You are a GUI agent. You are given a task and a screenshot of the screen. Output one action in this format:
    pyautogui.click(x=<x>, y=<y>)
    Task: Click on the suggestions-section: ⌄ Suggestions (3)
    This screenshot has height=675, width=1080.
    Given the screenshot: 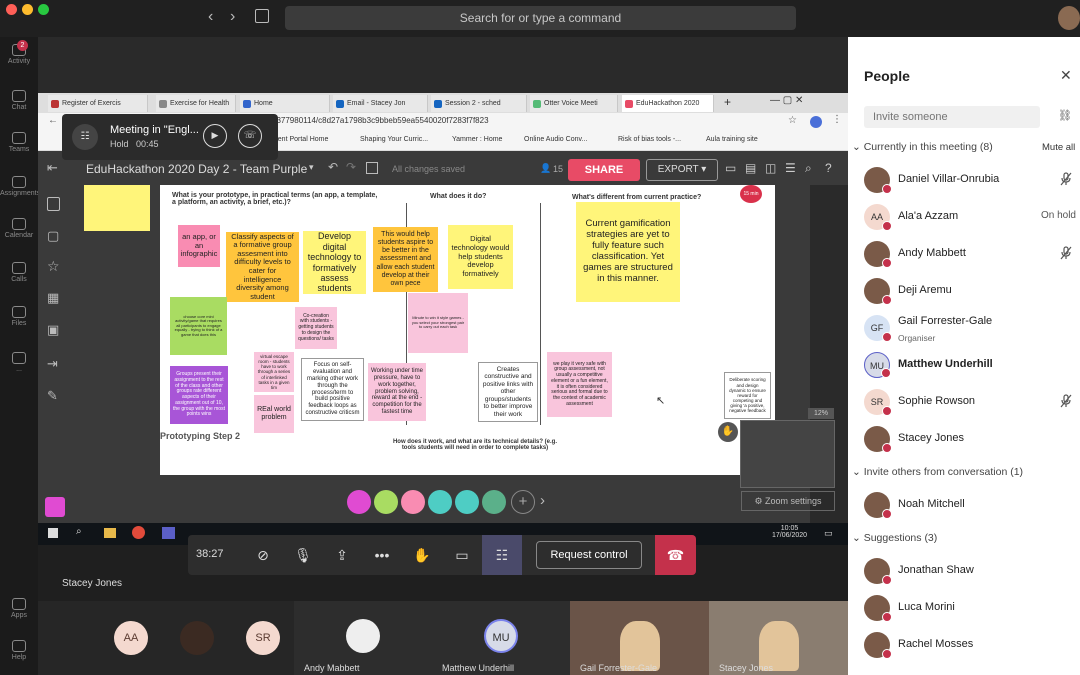 What is the action you would take?
    pyautogui.click(x=894, y=538)
    